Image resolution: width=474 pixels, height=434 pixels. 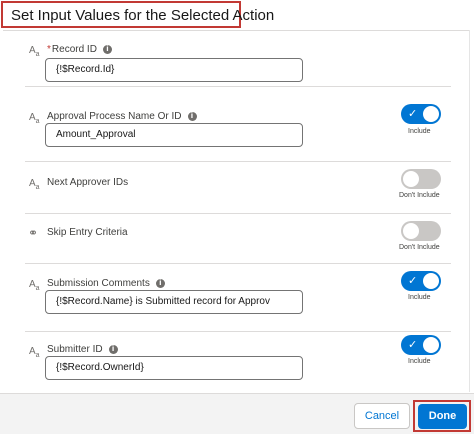 I want to click on field-label-submitter-id: Submitter ID i, so click(x=82, y=349).